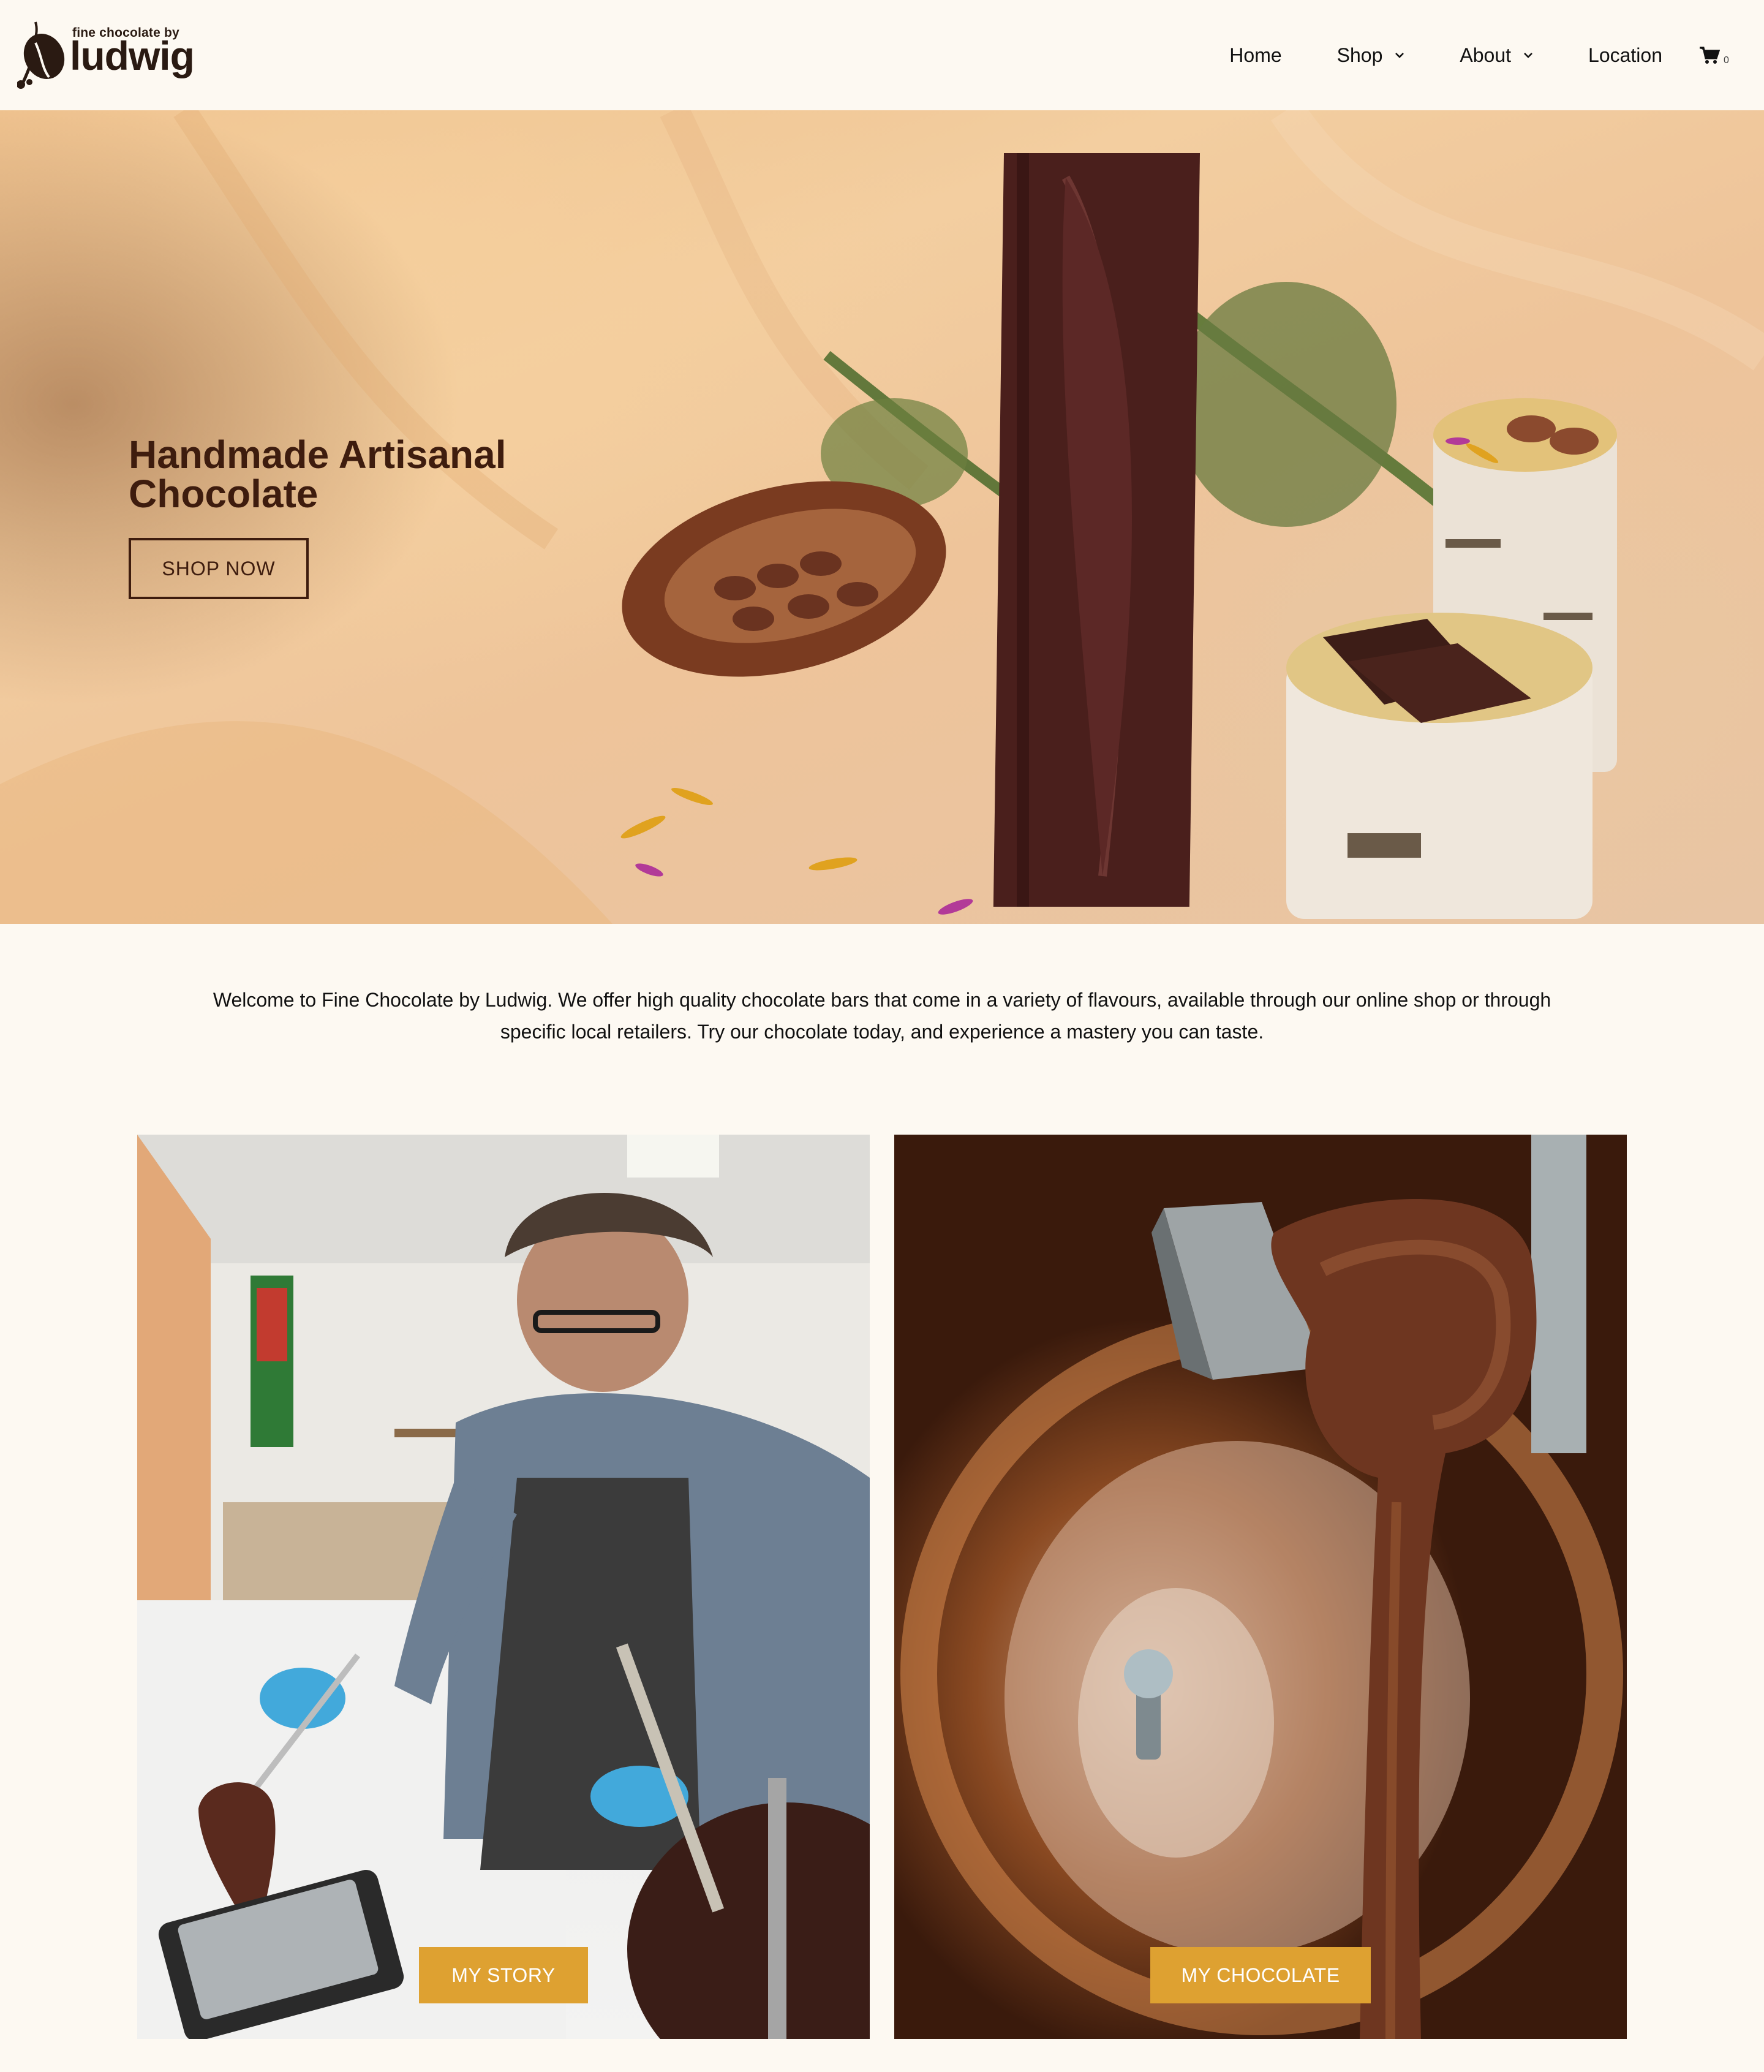  I want to click on cart-count-badge: 0, so click(1727, 60).